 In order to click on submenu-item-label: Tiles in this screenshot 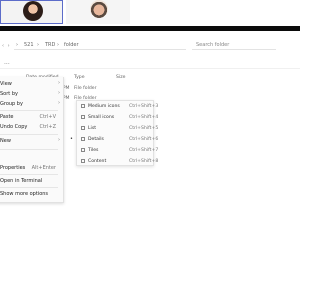, I will do `click(93, 150)`.